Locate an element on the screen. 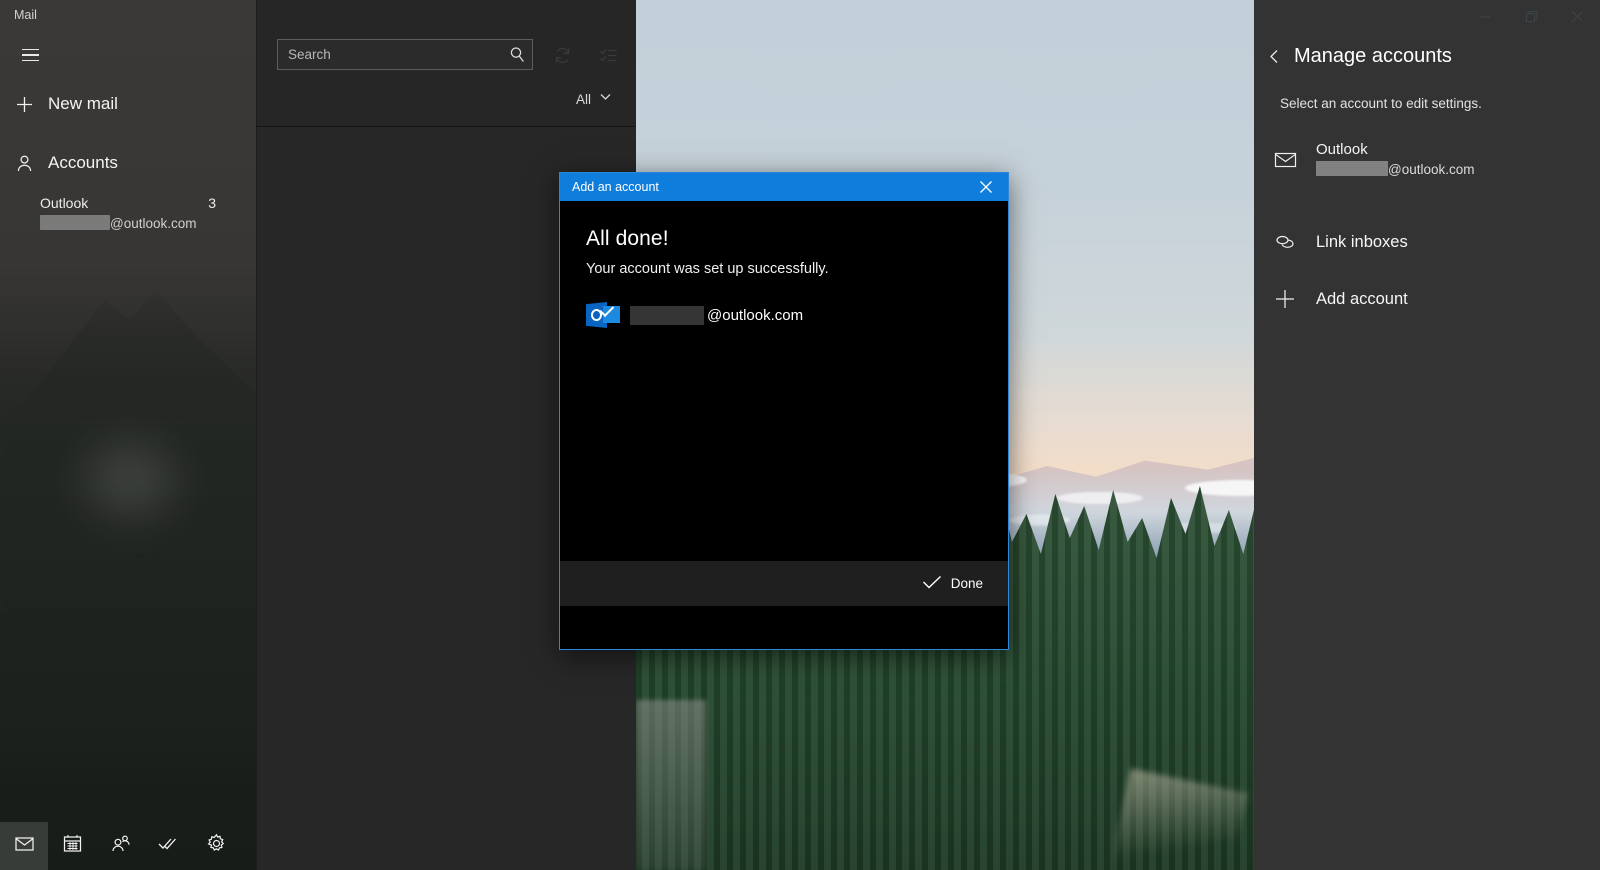 Image resolution: width=1600 pixels, height=870 pixels. dialog-heading: All done! is located at coordinates (627, 238).